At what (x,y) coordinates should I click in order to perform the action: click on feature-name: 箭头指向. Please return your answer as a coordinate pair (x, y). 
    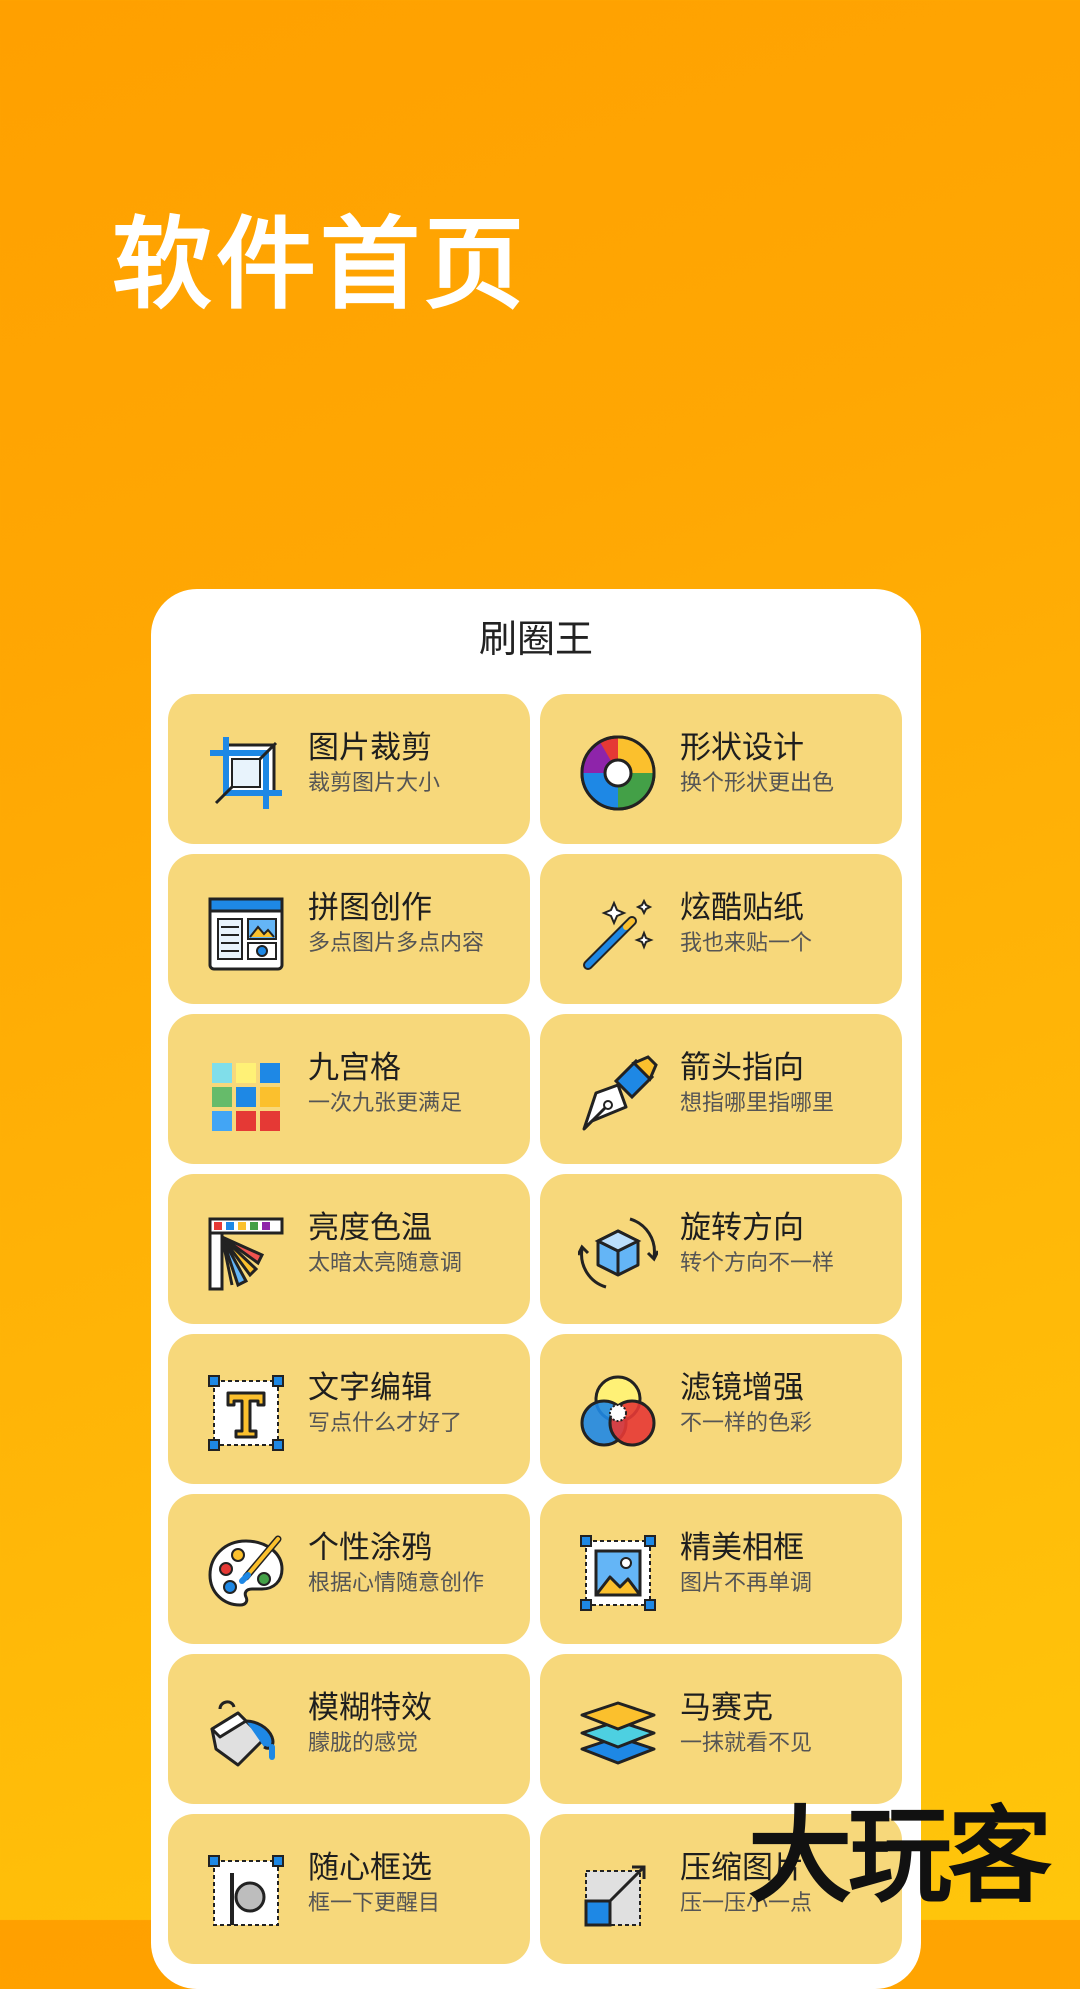
    Looking at the image, I should click on (742, 1068).